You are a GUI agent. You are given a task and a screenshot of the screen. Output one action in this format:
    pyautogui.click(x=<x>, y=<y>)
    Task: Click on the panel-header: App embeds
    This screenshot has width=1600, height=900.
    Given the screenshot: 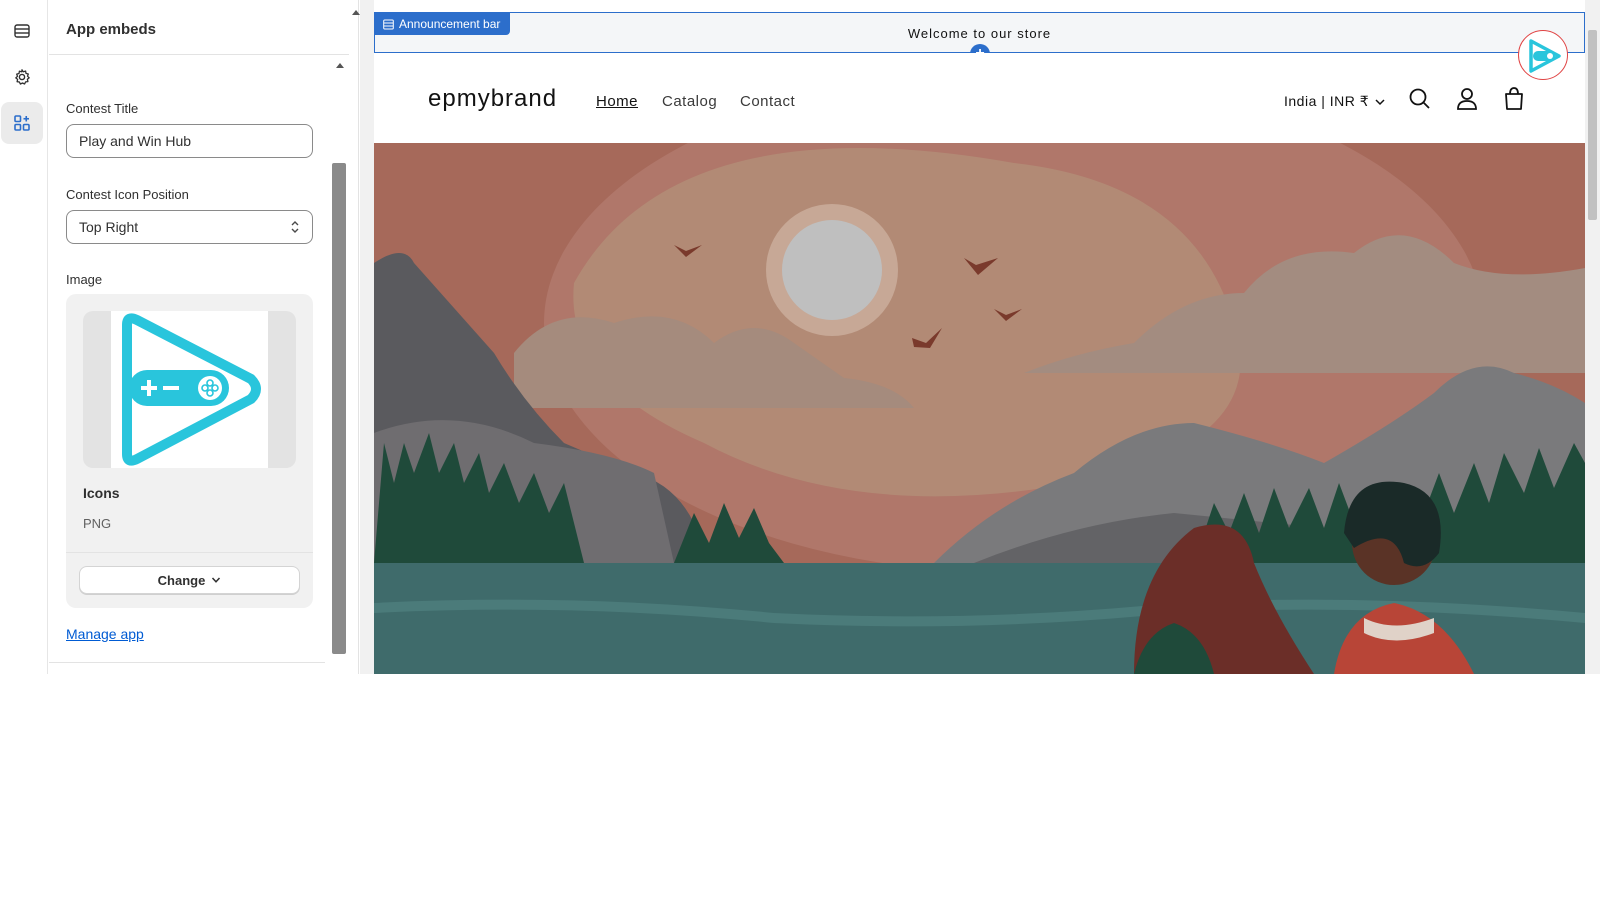 What is the action you would take?
    pyautogui.click(x=199, y=27)
    